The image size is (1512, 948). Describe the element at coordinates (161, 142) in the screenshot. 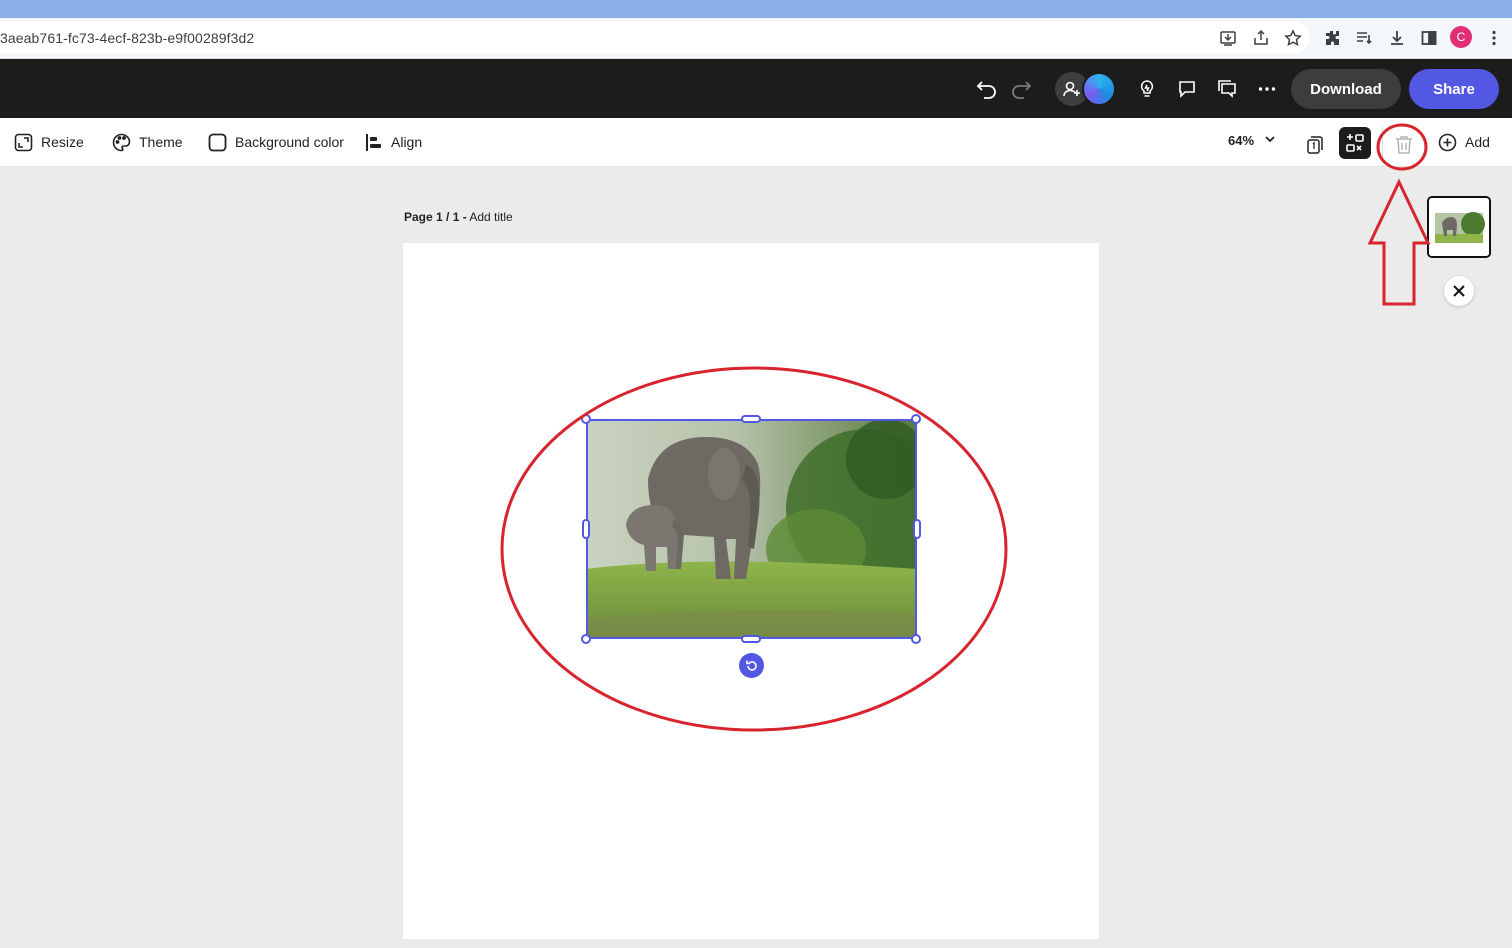

I see `theme-label: Theme` at that location.